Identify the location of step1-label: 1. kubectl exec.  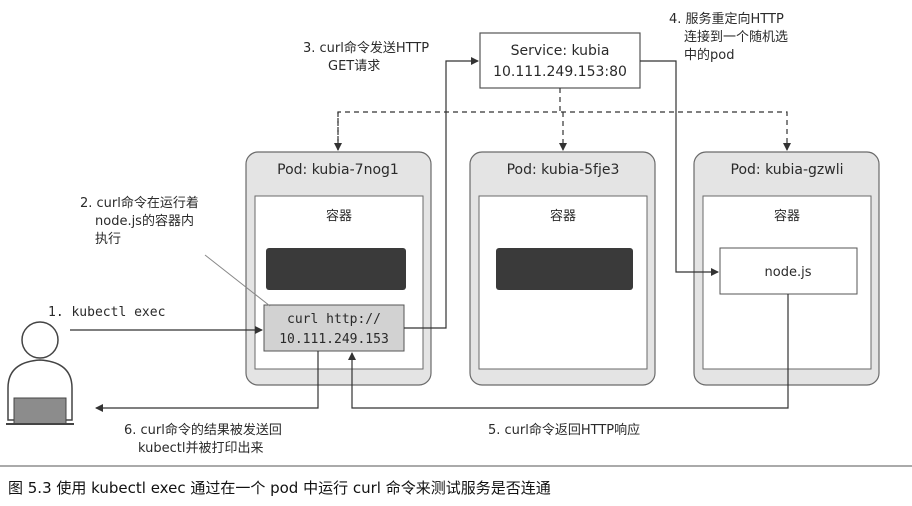
(106, 312).